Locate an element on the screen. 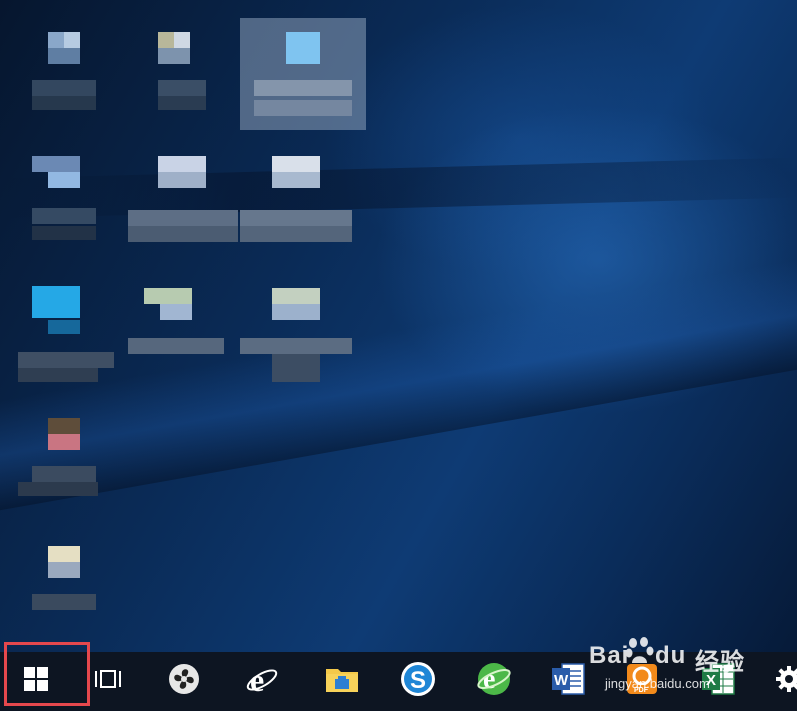 The height and width of the screenshot is (711, 797). 360-browser-button: e is located at coordinates (494, 681).